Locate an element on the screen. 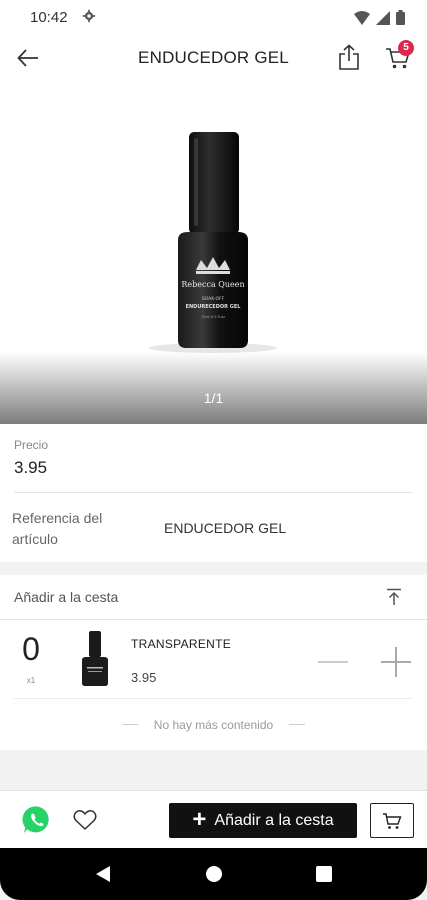 The width and height of the screenshot is (427, 900). system-nav-bar is located at coordinates (213, 874).